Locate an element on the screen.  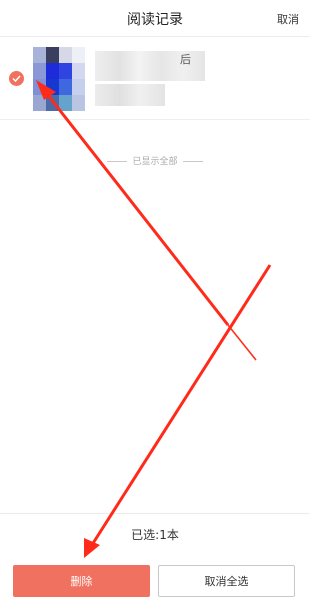
deselect-all-button: 取消全选 is located at coordinates (226, 581).